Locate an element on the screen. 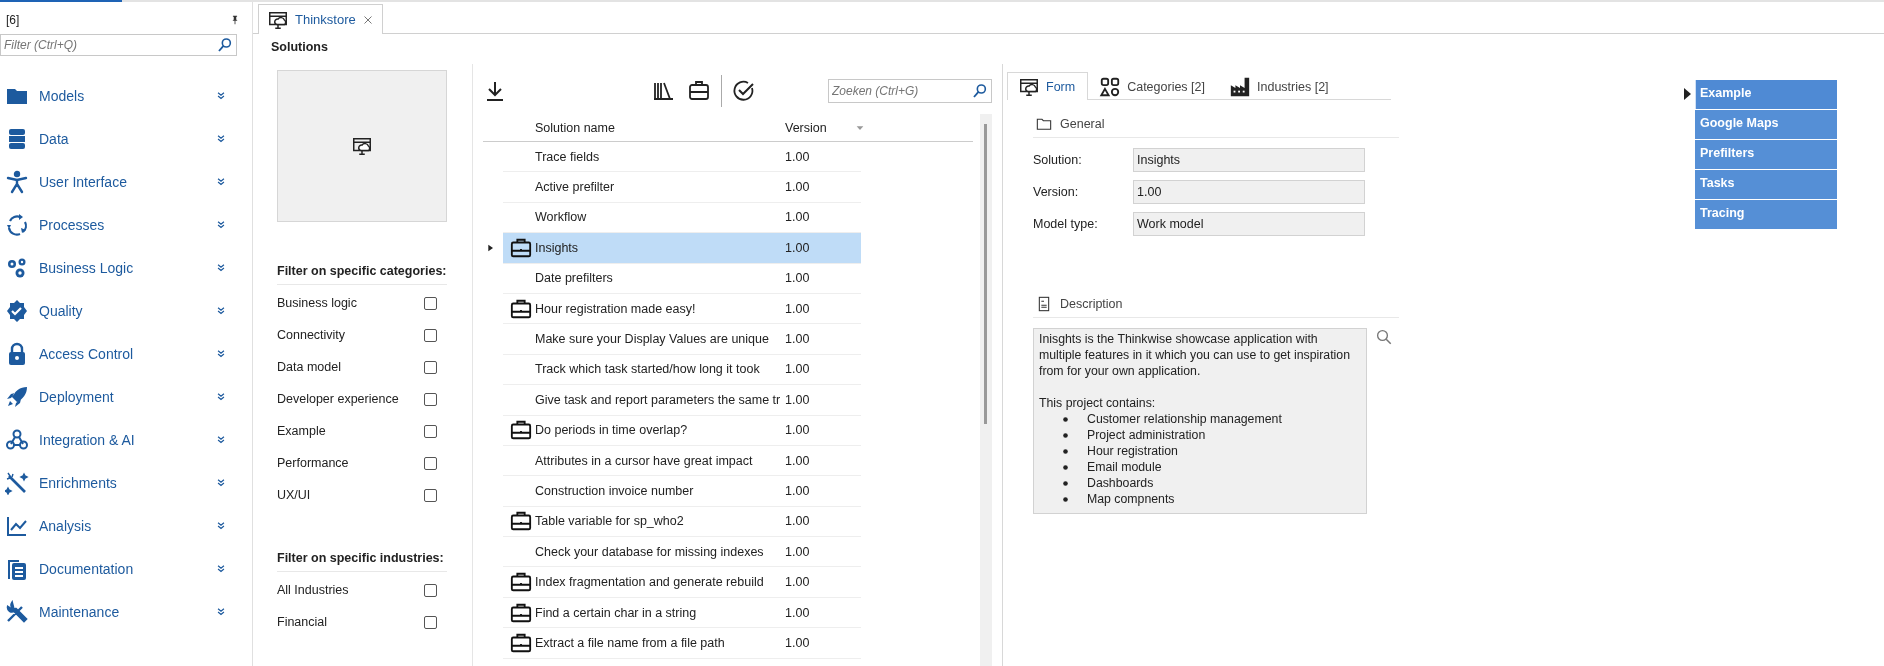 The width and height of the screenshot is (1884, 666). sidebar-item: Maintenance is located at coordinates (126, 611).